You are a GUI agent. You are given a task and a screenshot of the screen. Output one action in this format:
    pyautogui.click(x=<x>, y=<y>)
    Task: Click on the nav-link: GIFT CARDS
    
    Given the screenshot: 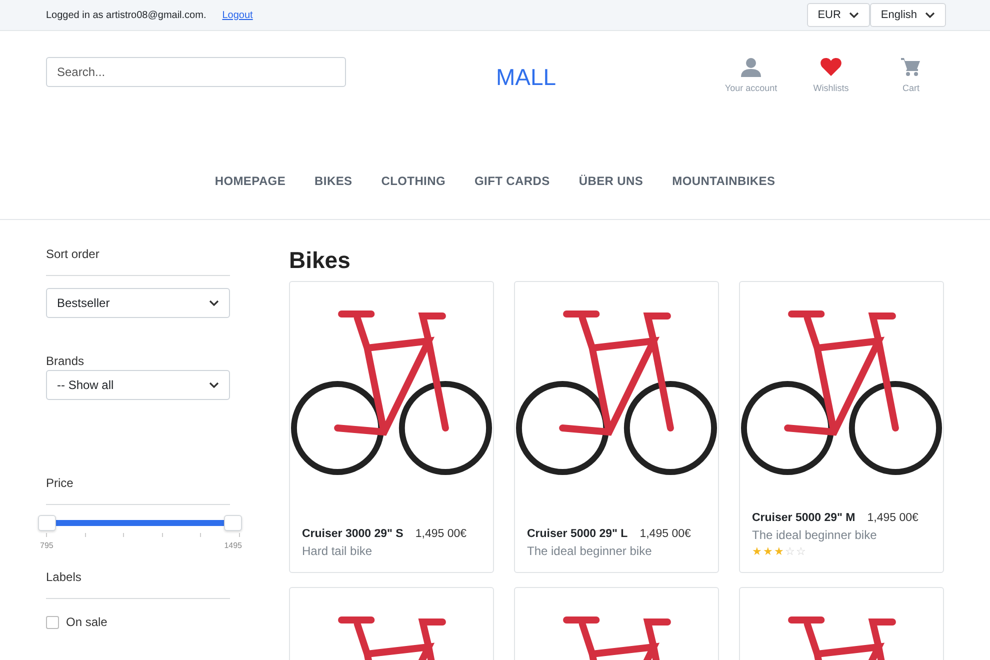 What is the action you would take?
    pyautogui.click(x=512, y=181)
    